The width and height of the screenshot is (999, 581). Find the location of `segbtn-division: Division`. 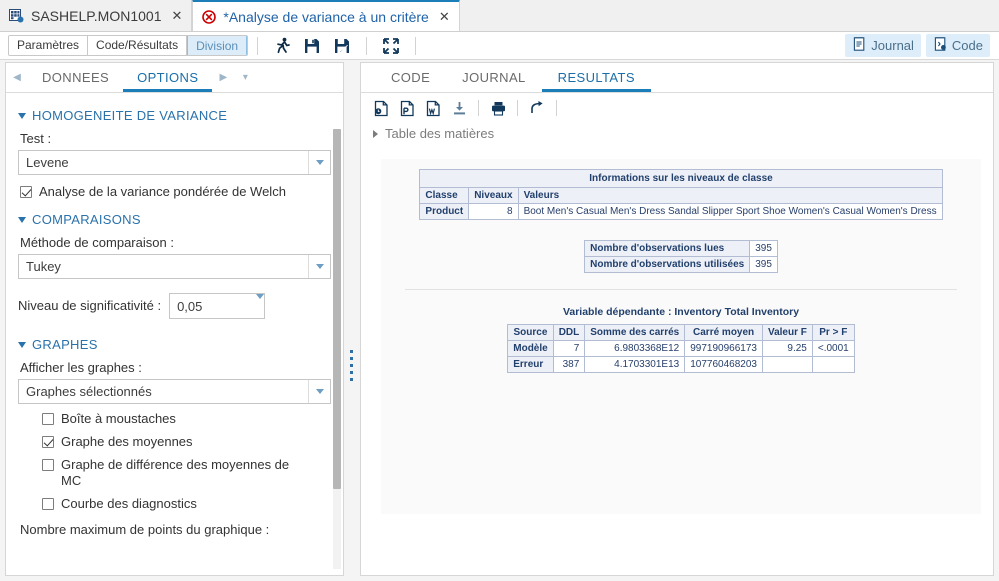

segbtn-division: Division is located at coordinates (217, 45).